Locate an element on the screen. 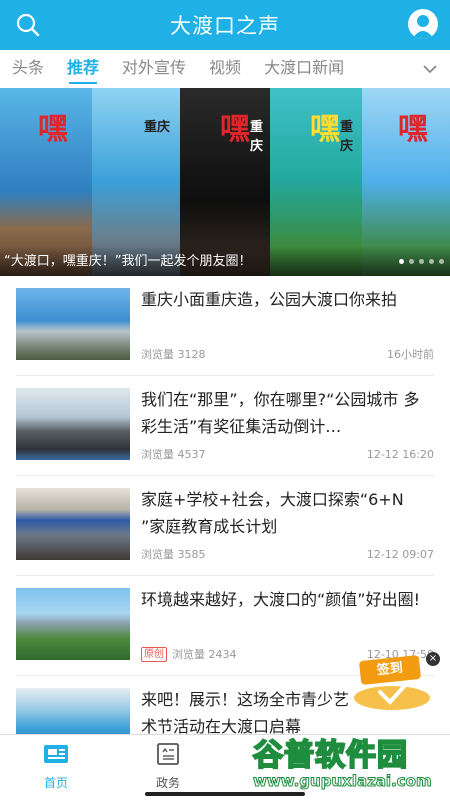 This screenshot has height=800, width=450. app-title: 大渡口之声 is located at coordinates (225, 26).